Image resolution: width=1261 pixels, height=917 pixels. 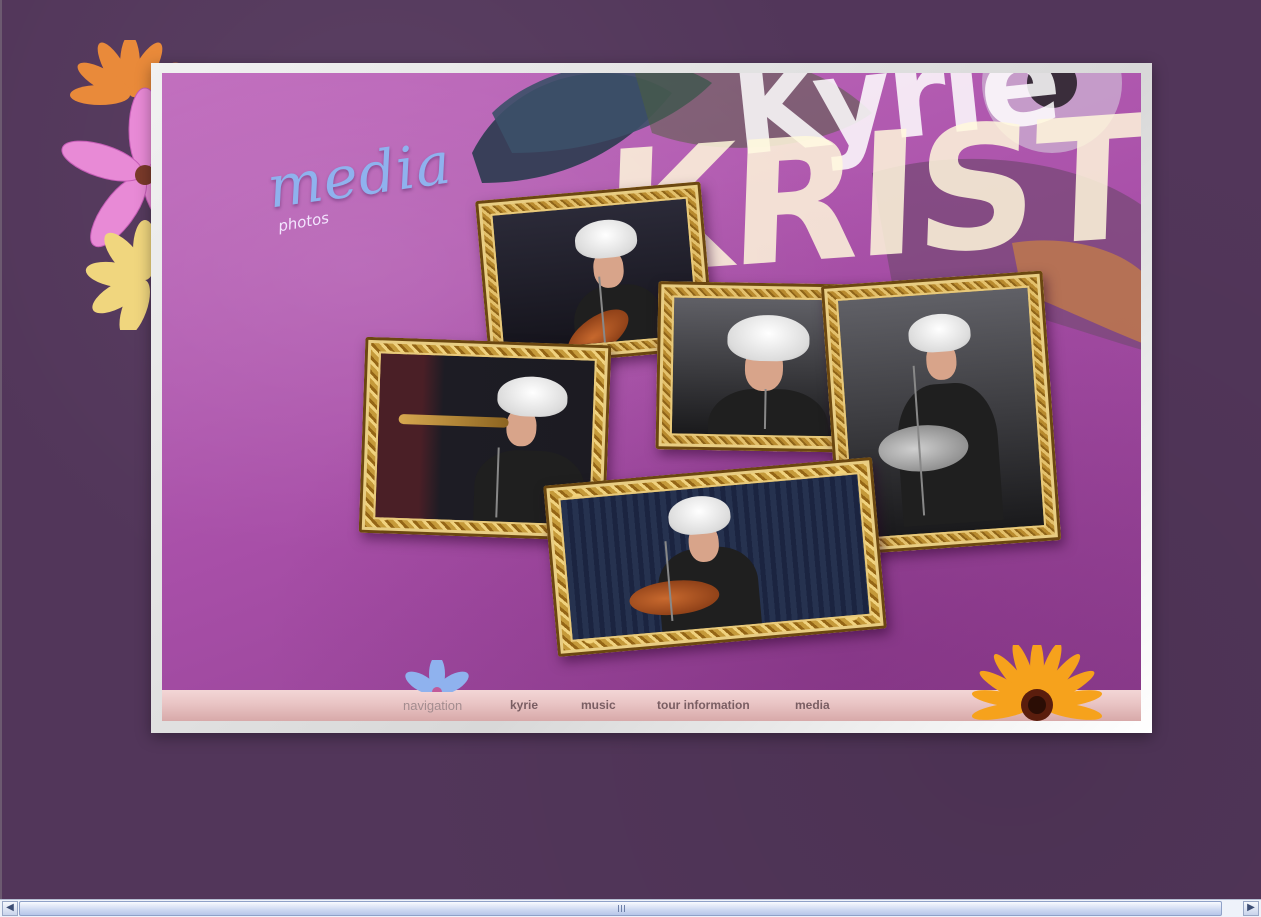 I want to click on nav-item-kyrie: kyrie, so click(x=524, y=705).